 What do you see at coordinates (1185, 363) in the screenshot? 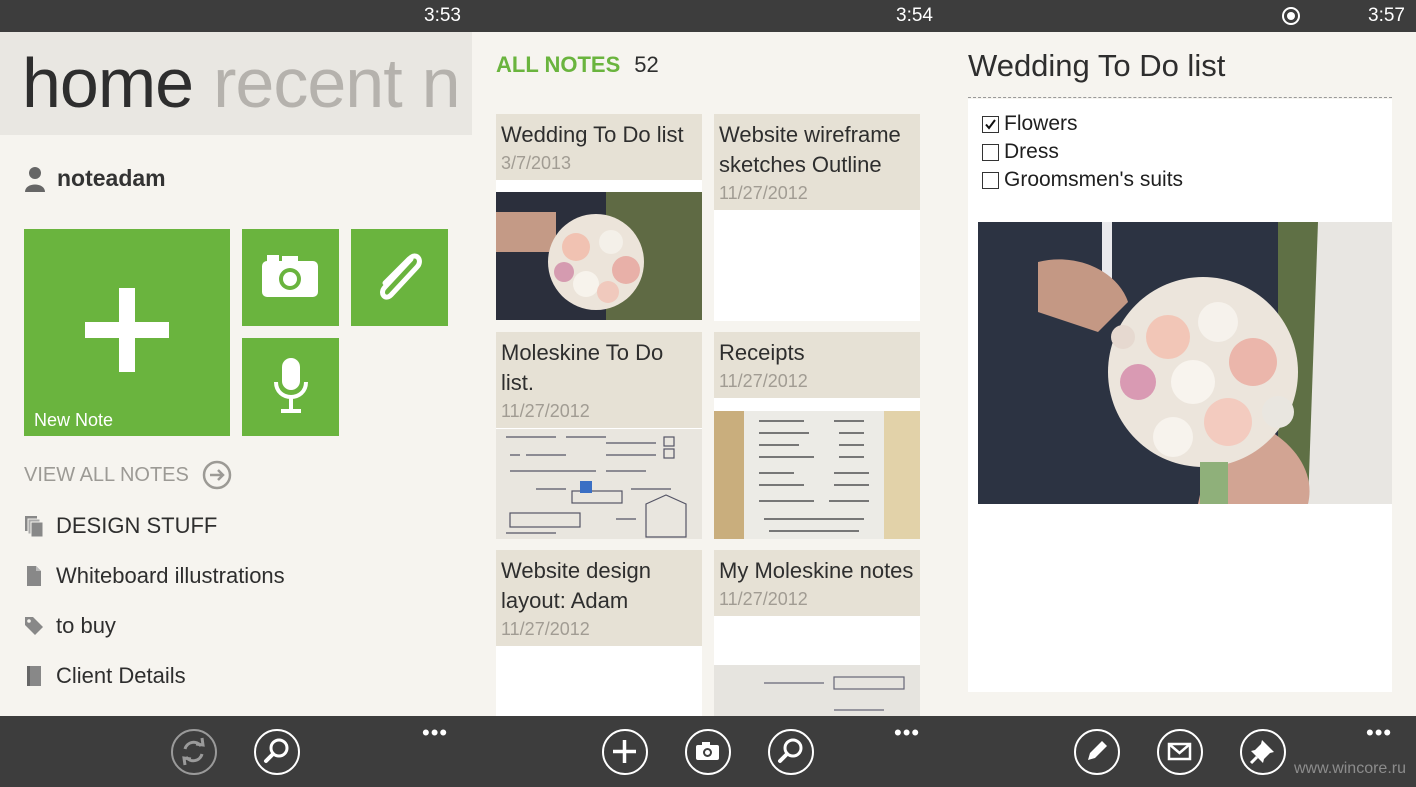
I see `wedding-bouquet-photo` at bounding box center [1185, 363].